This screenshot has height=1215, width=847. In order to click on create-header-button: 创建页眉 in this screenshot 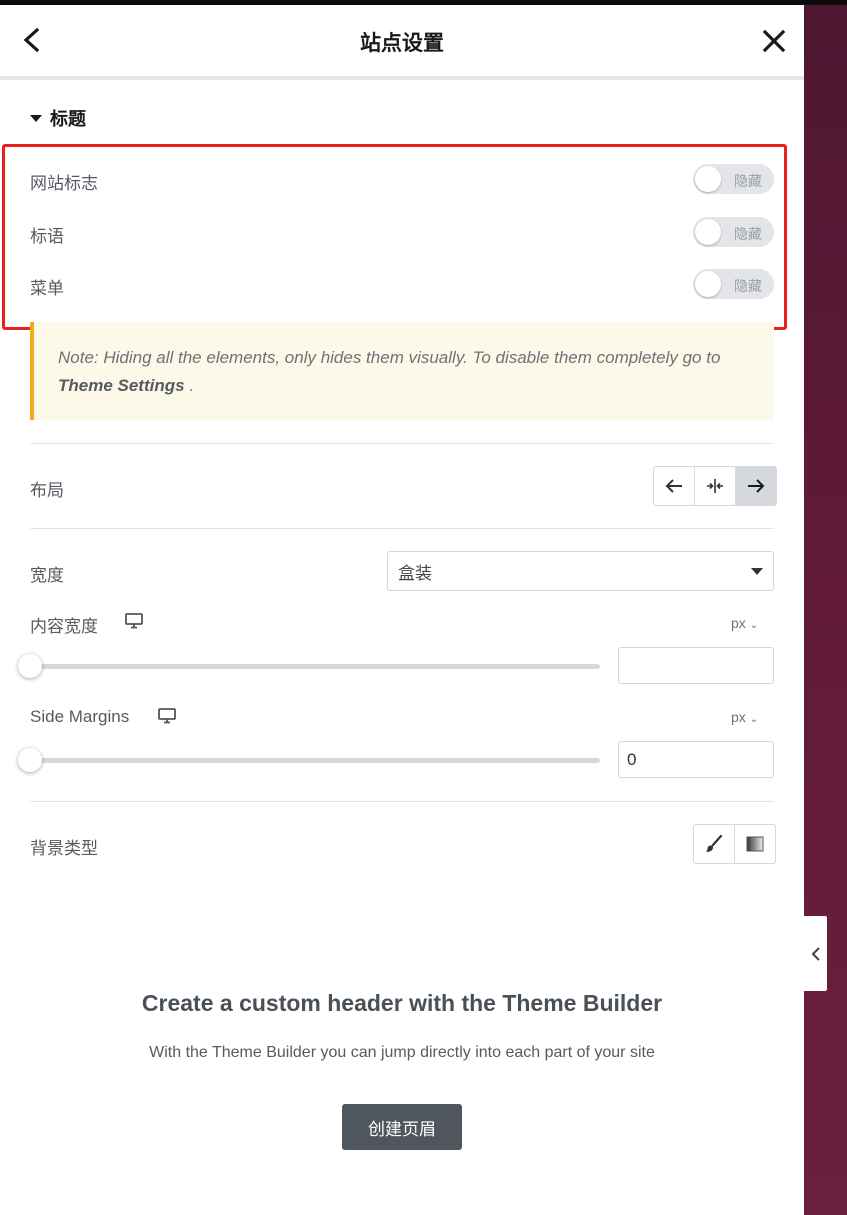, I will do `click(402, 1127)`.